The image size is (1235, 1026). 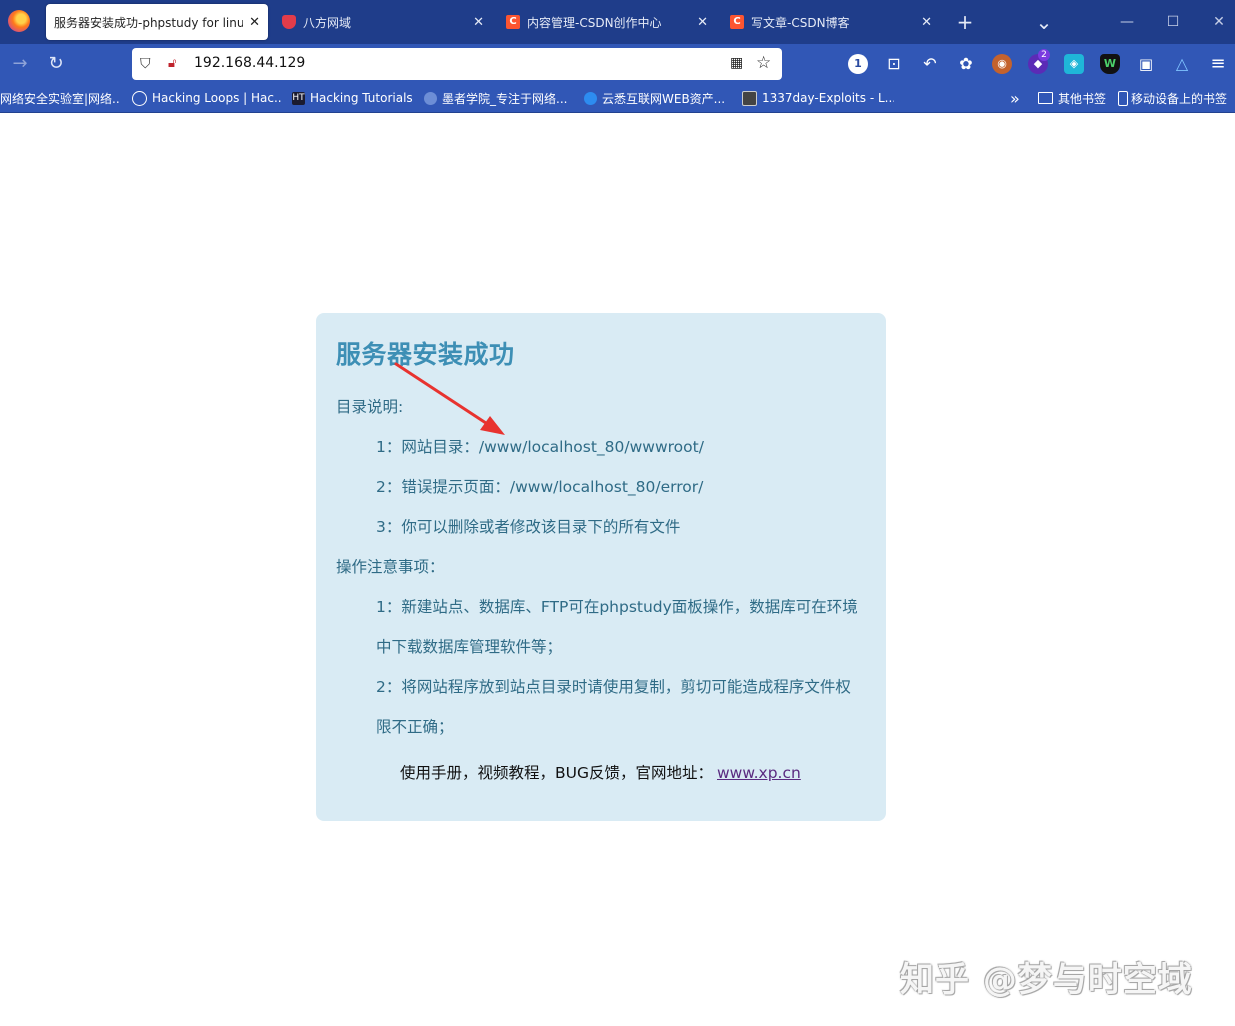 I want to click on page-title: 服务器安装成功, so click(x=425, y=354).